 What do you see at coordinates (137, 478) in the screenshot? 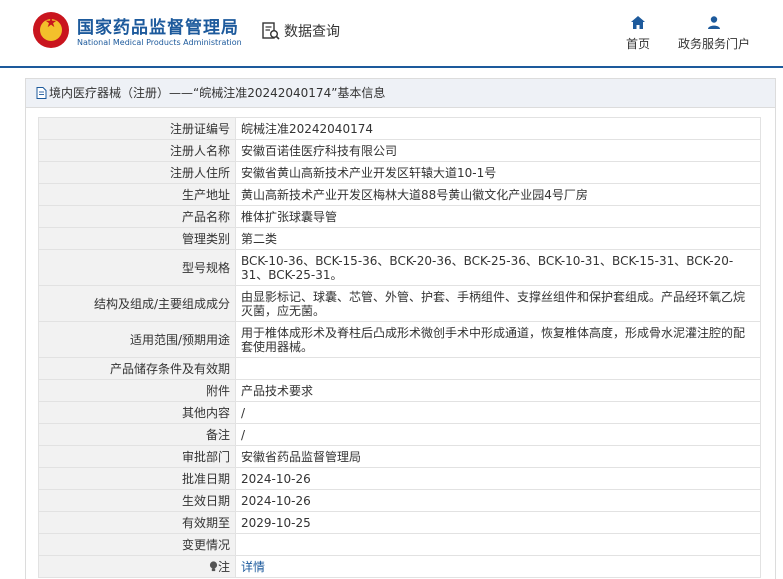
I see `field-label: 批准日期` at bounding box center [137, 478].